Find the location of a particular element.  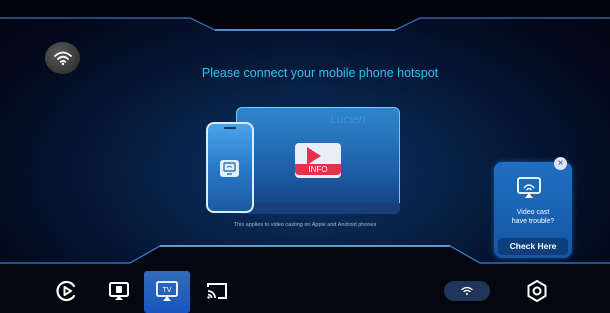

nav-screen-mirror is located at coordinates (119, 291).